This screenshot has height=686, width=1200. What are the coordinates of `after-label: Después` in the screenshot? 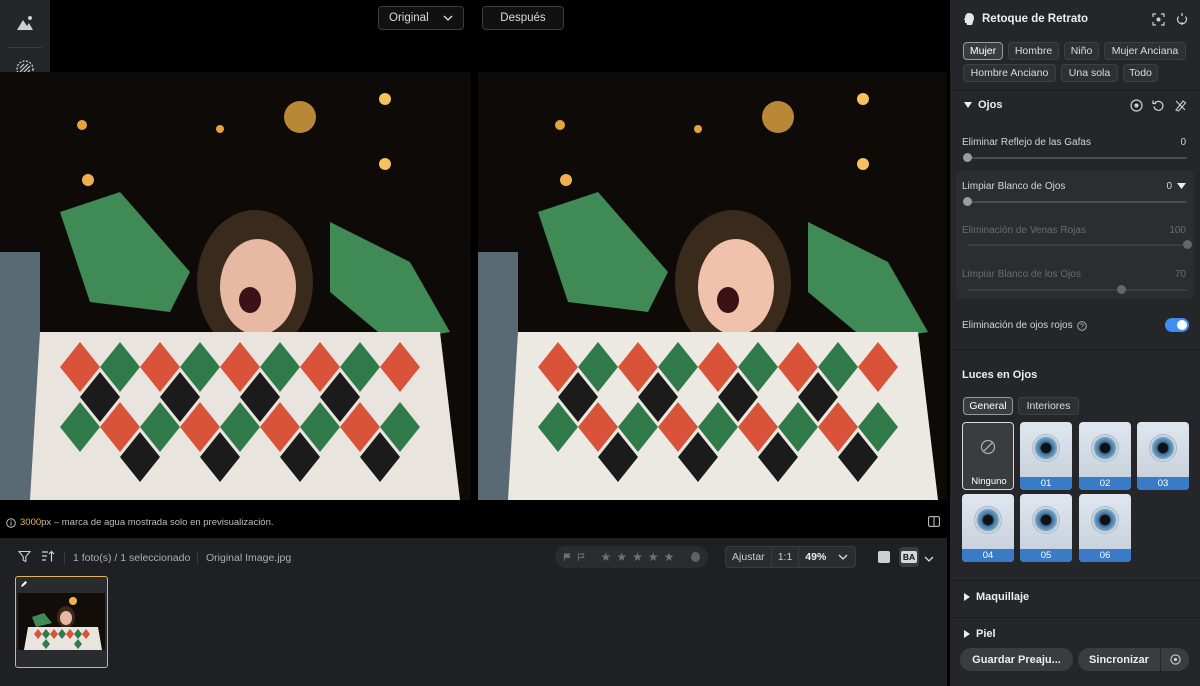 It's located at (523, 18).